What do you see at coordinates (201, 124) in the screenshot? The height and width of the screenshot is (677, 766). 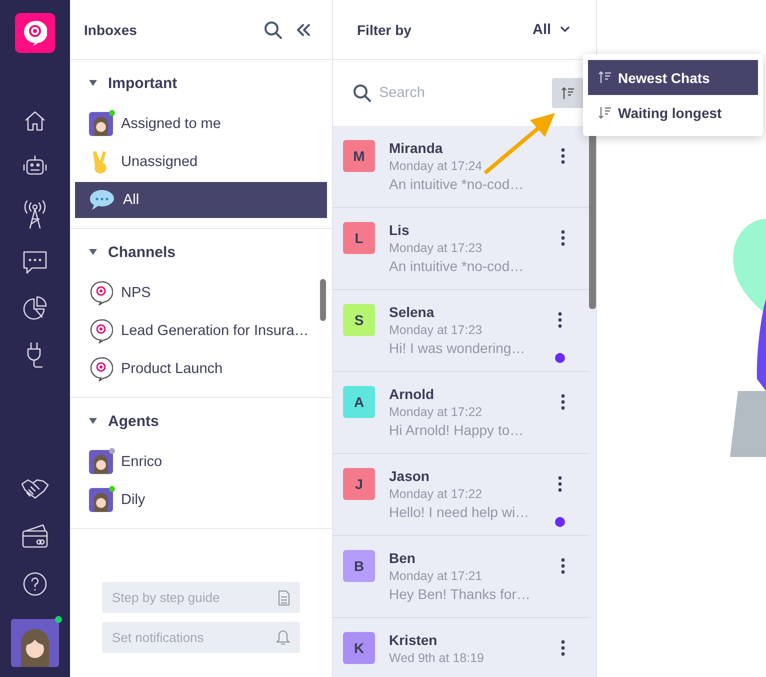 I see `inbox-item: Assigned to me` at bounding box center [201, 124].